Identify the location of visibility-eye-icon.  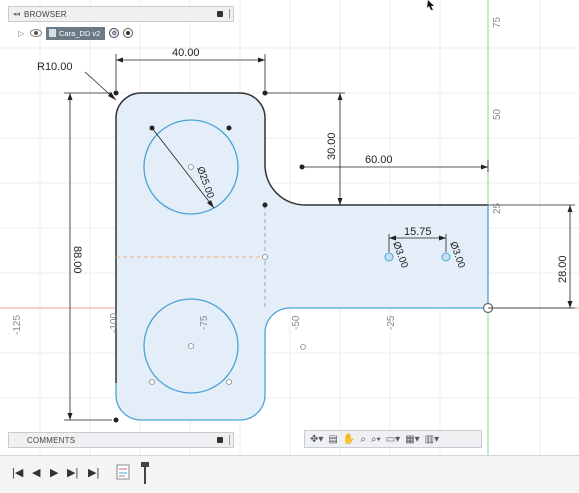
(36, 33).